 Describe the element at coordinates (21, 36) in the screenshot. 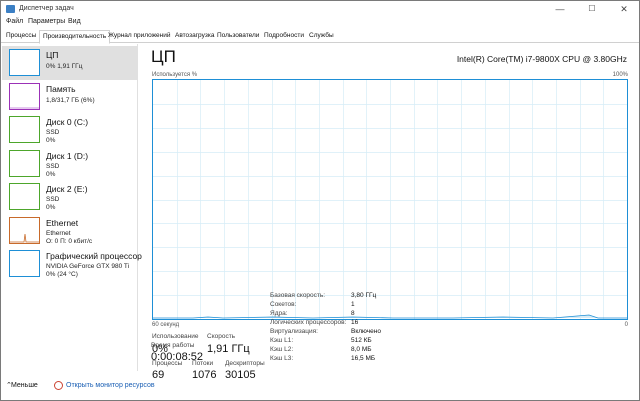

I see `tab-processes: Процессы` at that location.